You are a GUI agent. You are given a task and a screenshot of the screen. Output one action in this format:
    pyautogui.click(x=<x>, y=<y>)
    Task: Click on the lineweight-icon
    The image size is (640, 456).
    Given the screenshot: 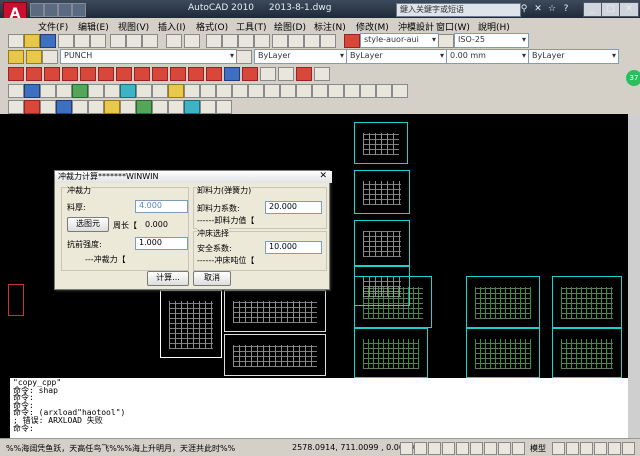 What is the action you would take?
    pyautogui.click(x=518, y=448)
    